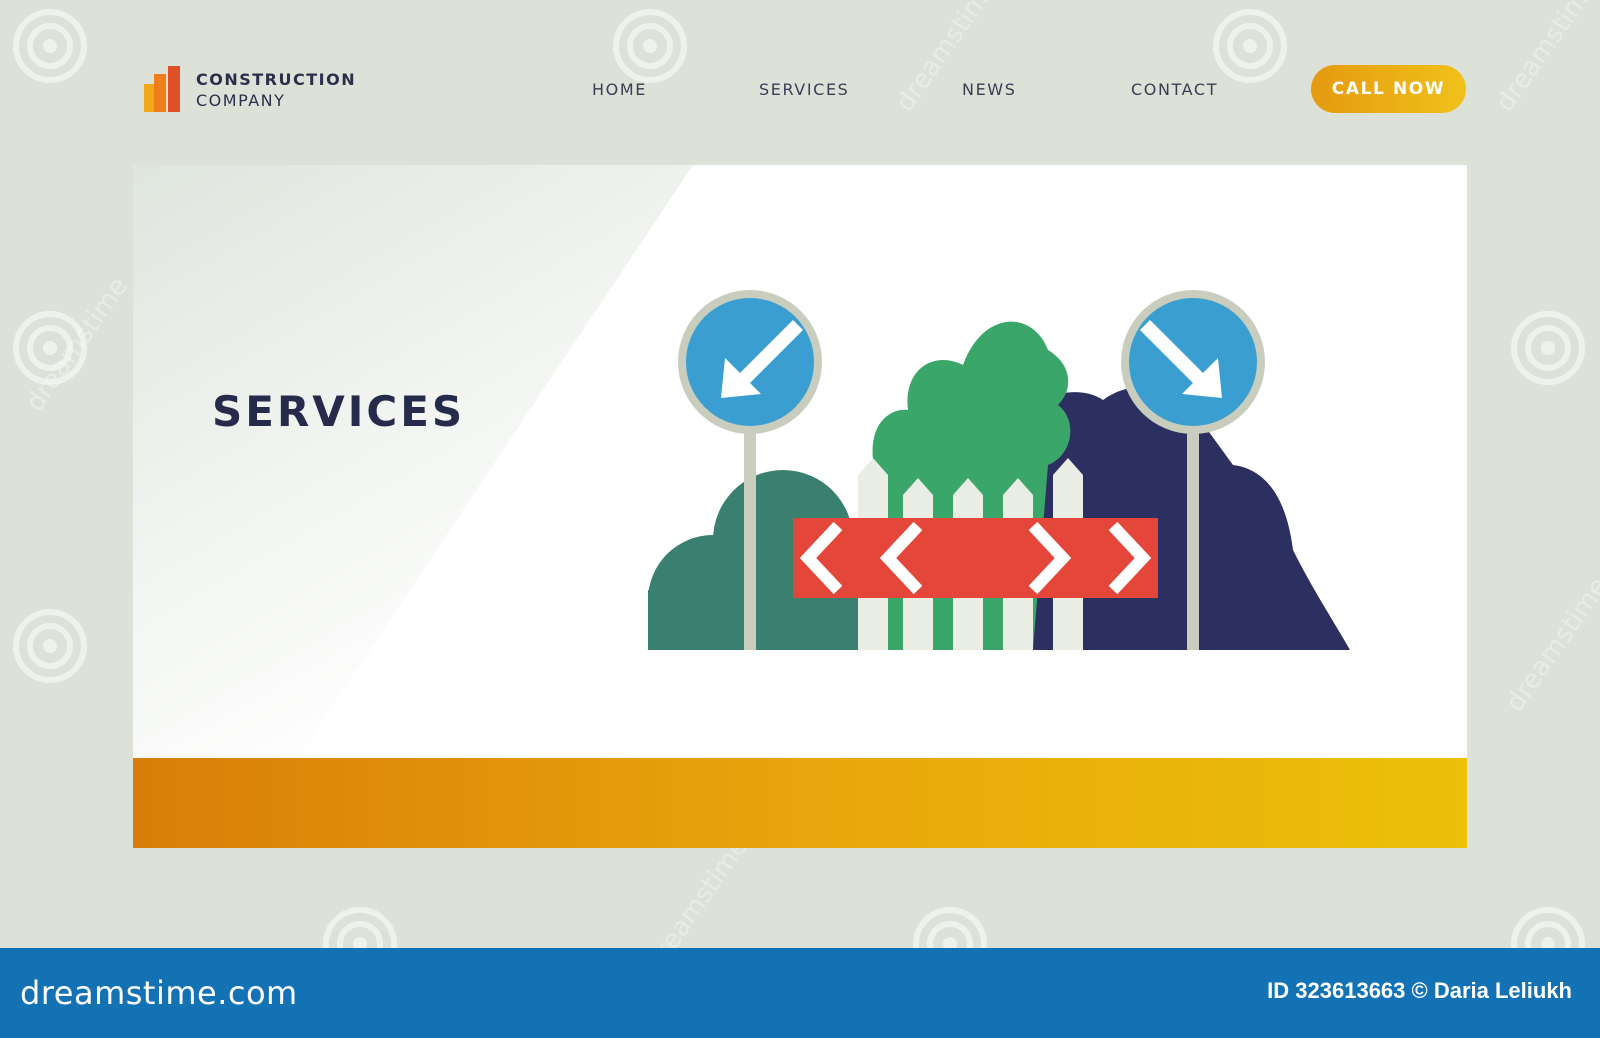 This screenshot has width=1600, height=1038. What do you see at coordinates (1193, 540) in the screenshot?
I see `sign-post-right` at bounding box center [1193, 540].